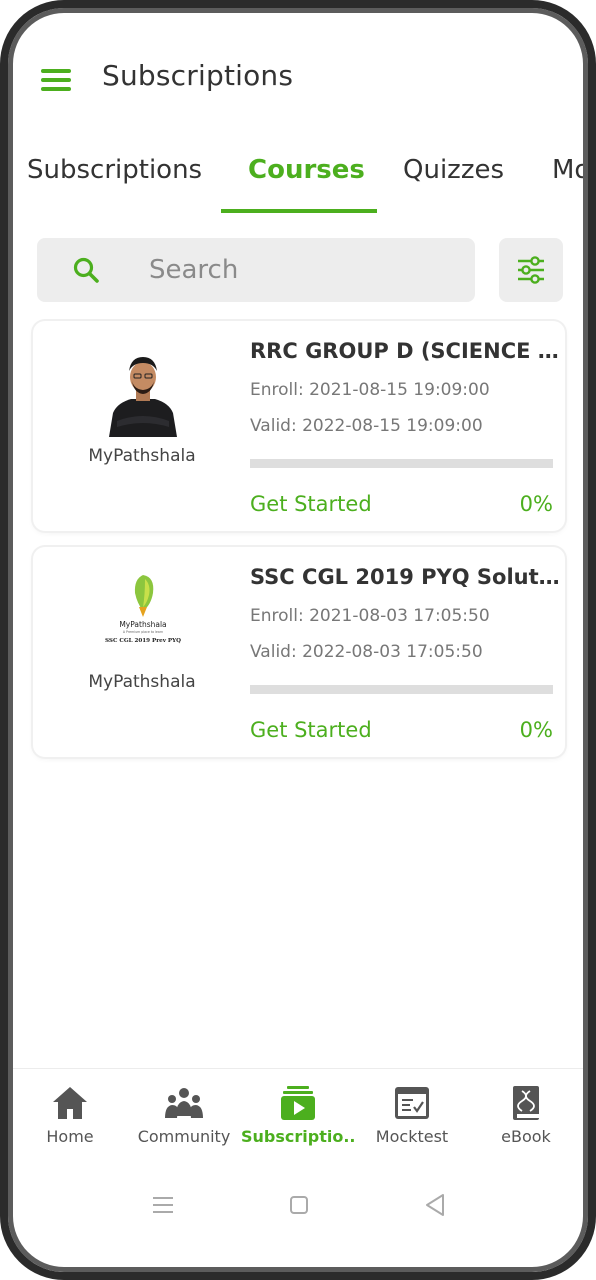 The image size is (596, 1280). Describe the element at coordinates (198, 75) in the screenshot. I see `page-title: Subscriptions` at that location.